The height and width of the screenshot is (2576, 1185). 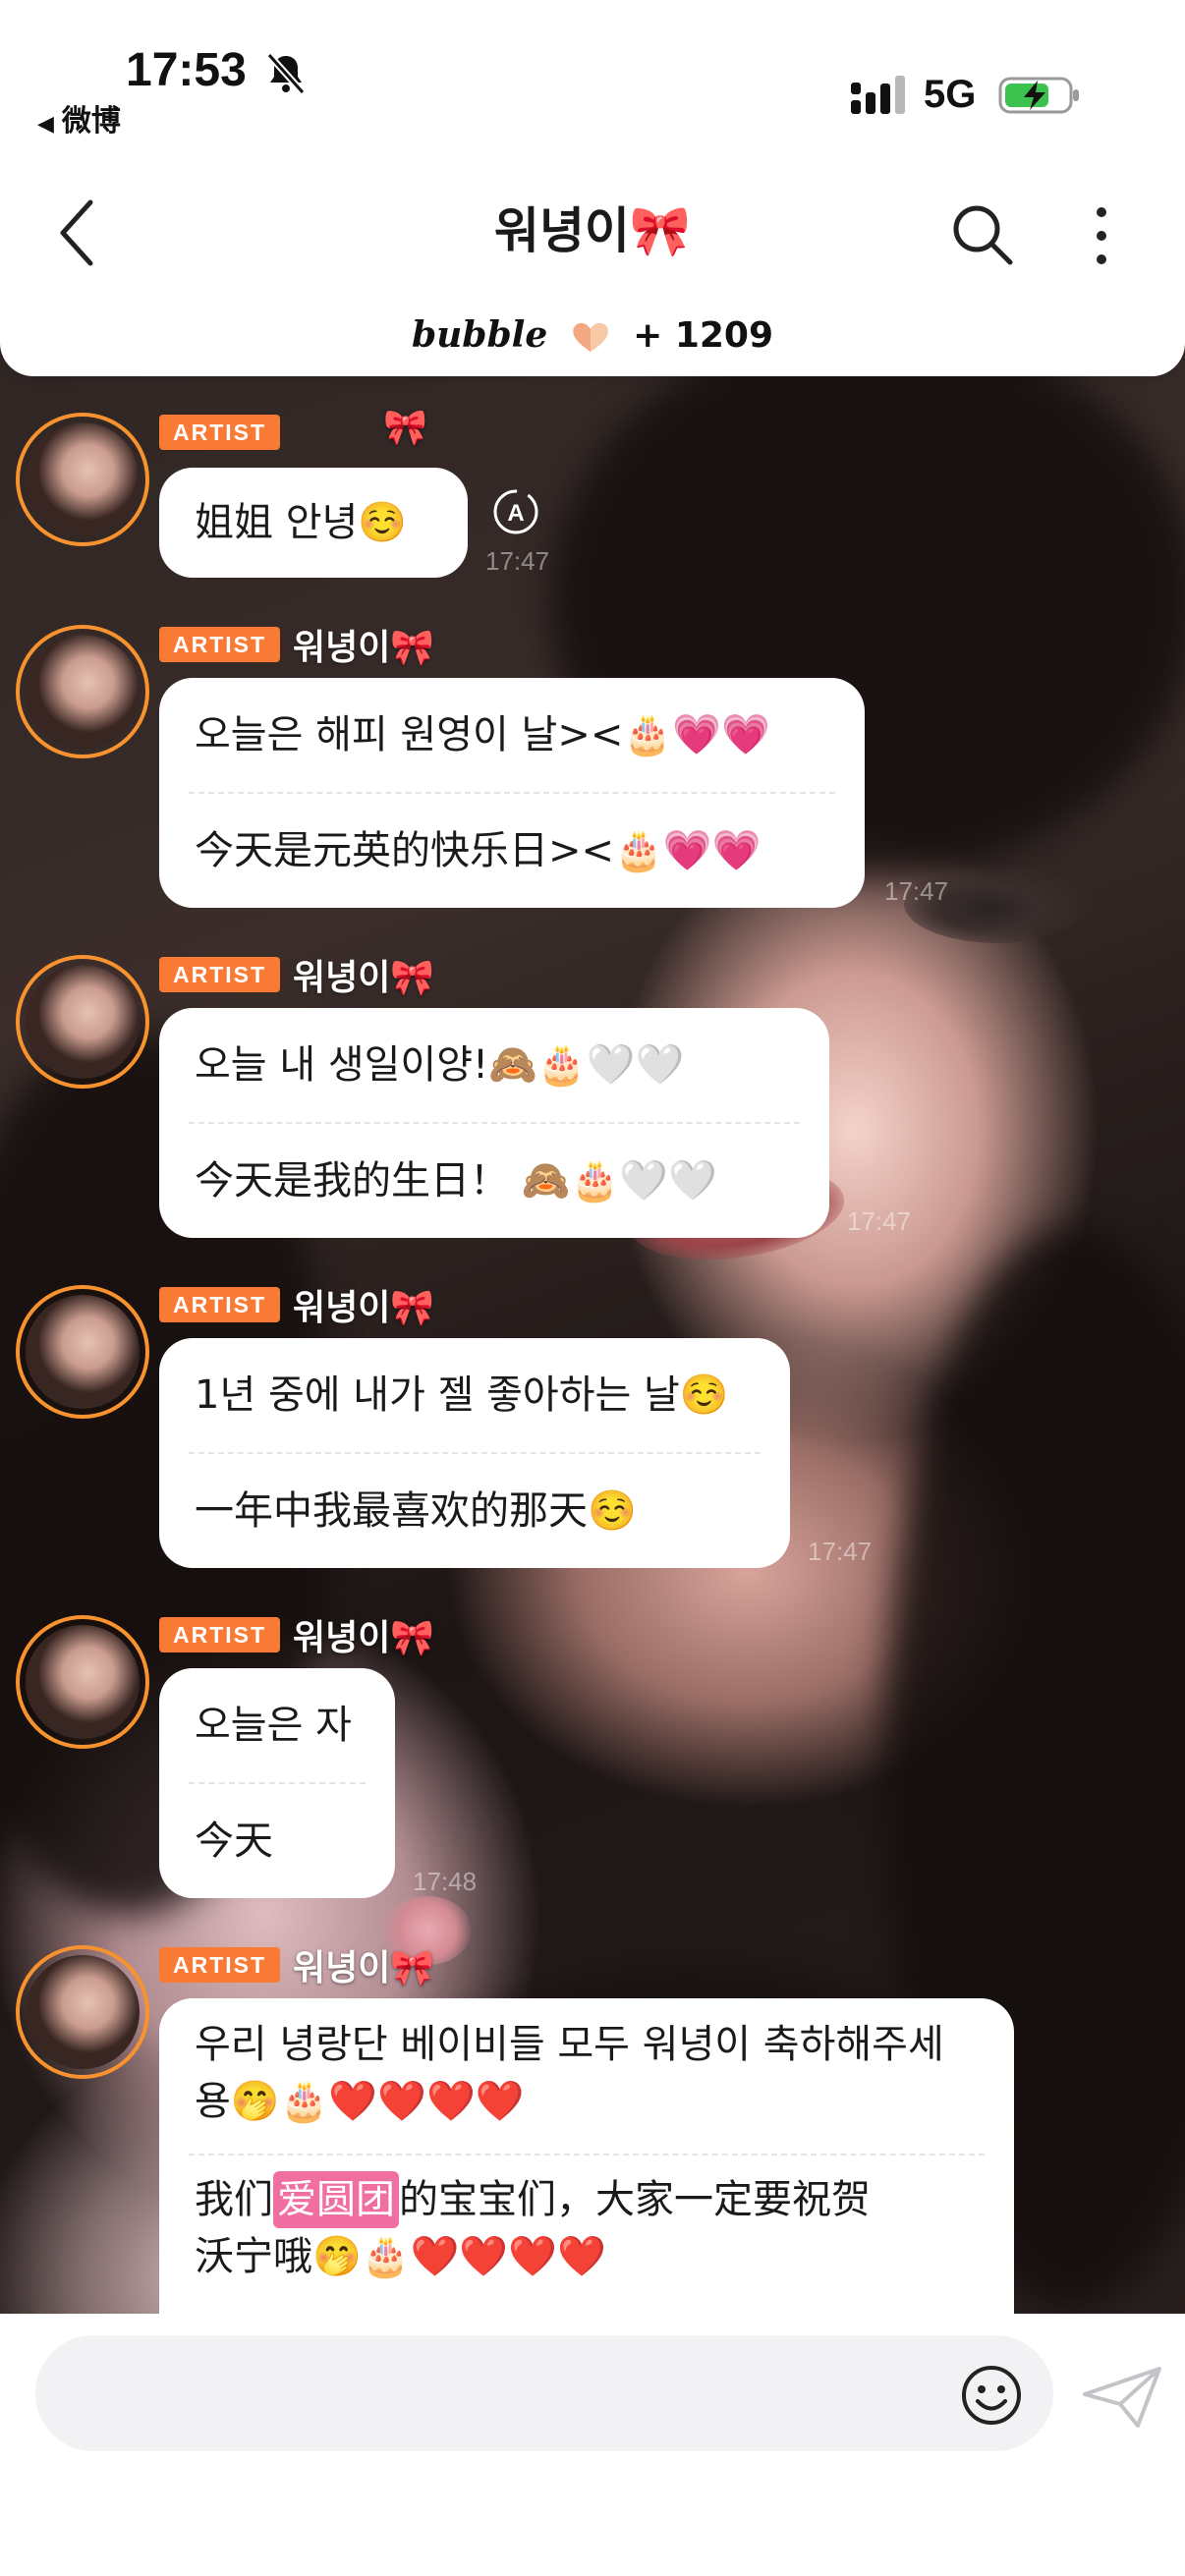 What do you see at coordinates (234, 2199) in the screenshot?
I see `translation-prefix: 我们` at bounding box center [234, 2199].